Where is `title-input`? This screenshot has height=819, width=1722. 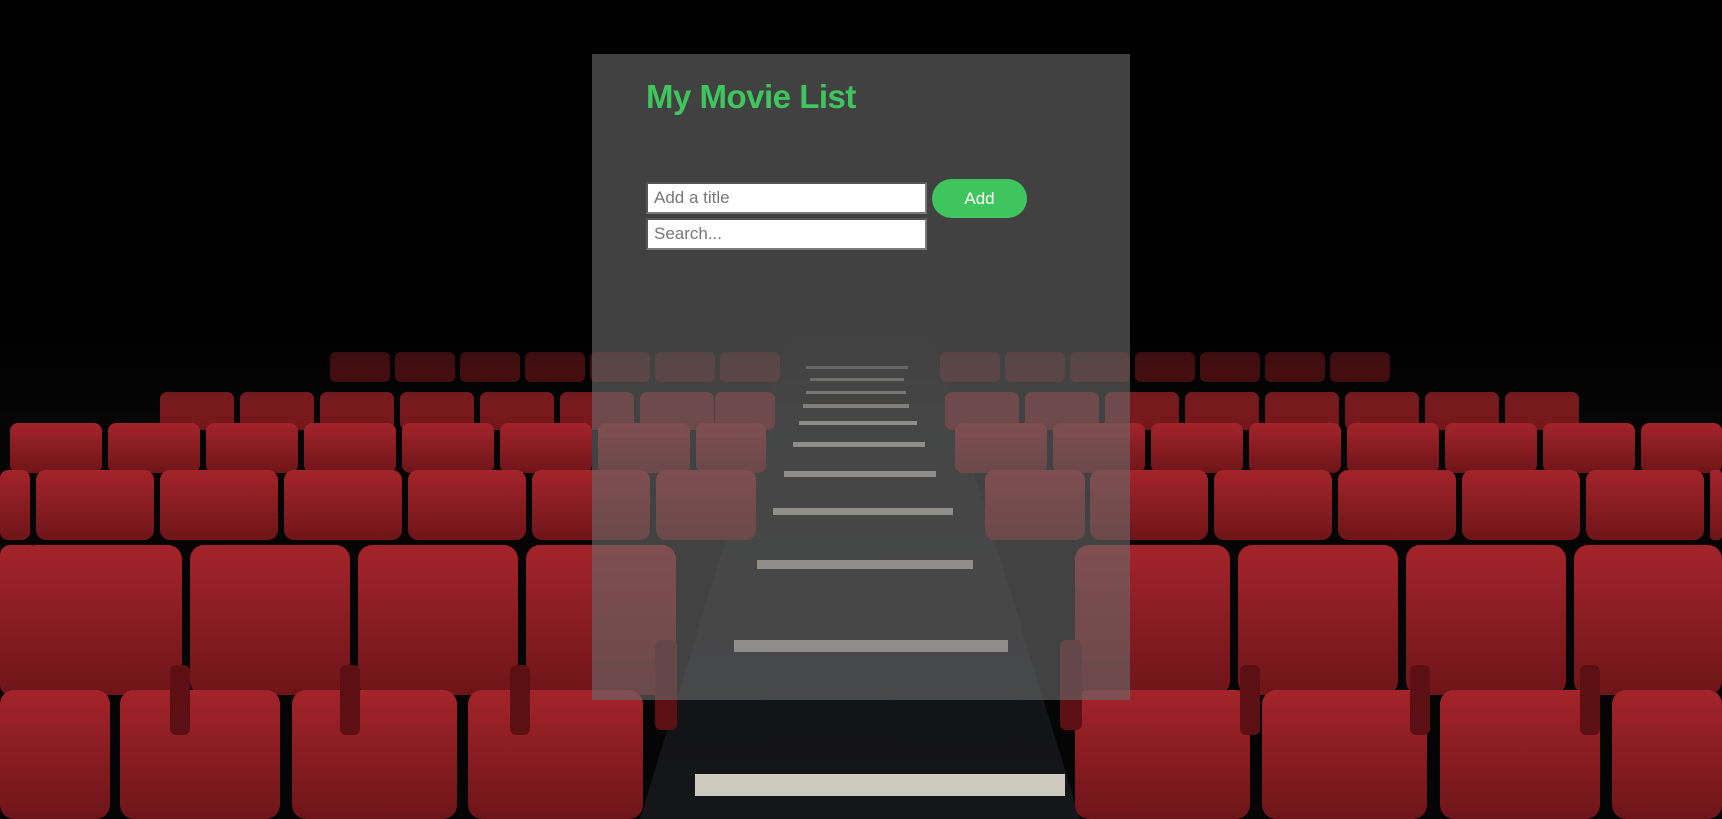 title-input is located at coordinates (786, 198).